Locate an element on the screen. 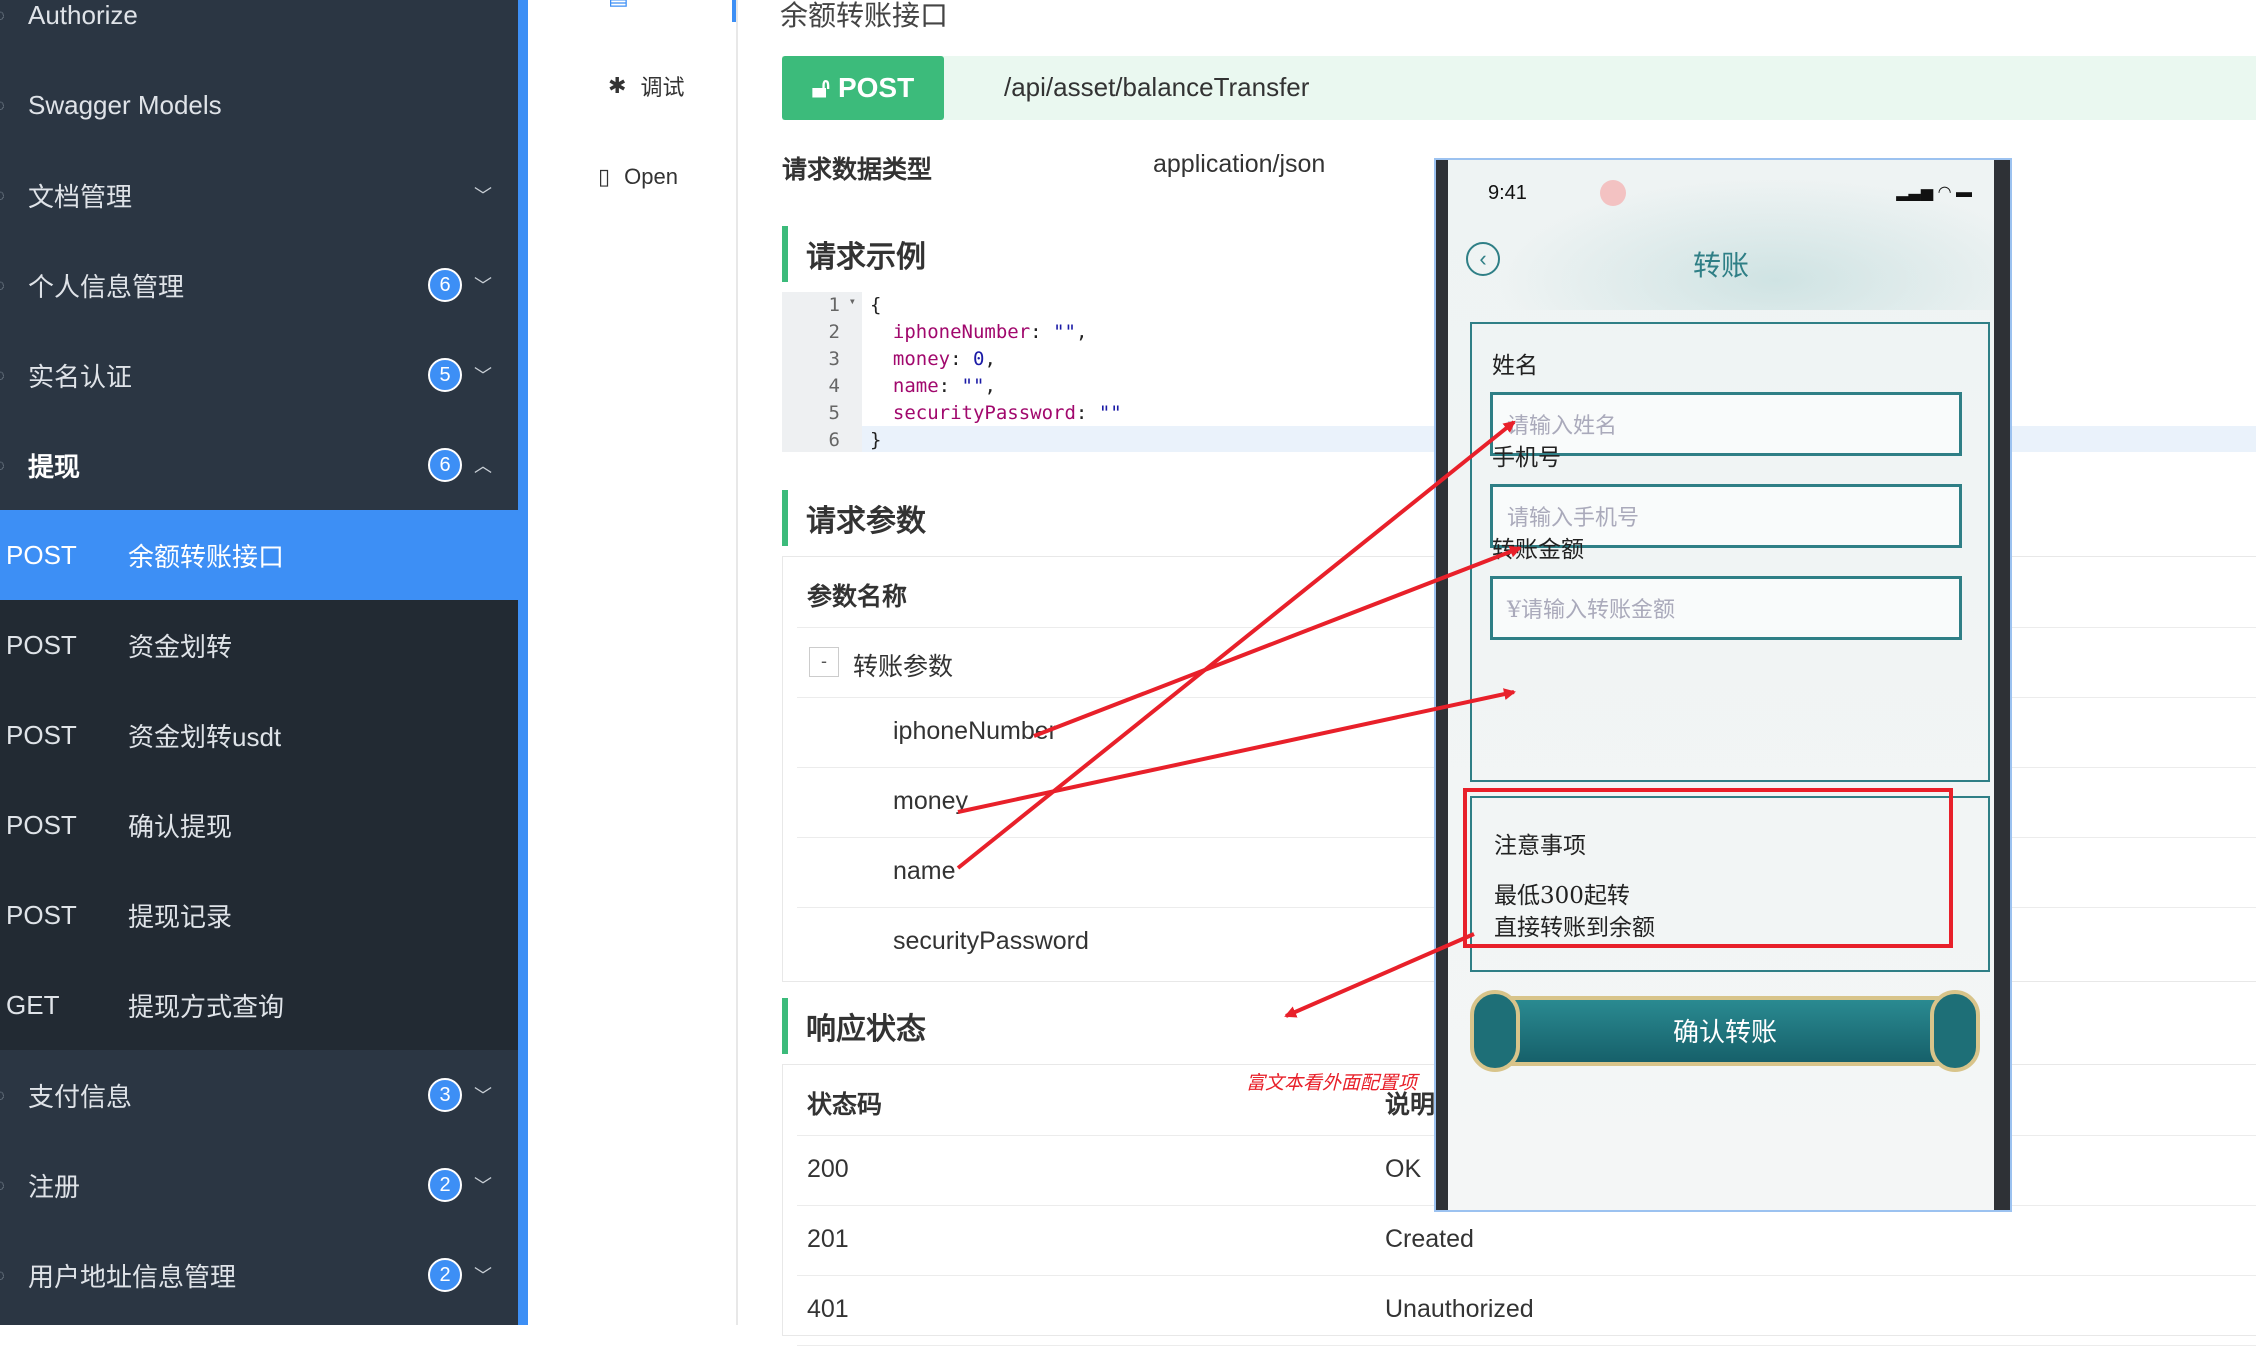 The width and height of the screenshot is (2256, 1346). method-badge: 🔓︎ POST is located at coordinates (863, 88).